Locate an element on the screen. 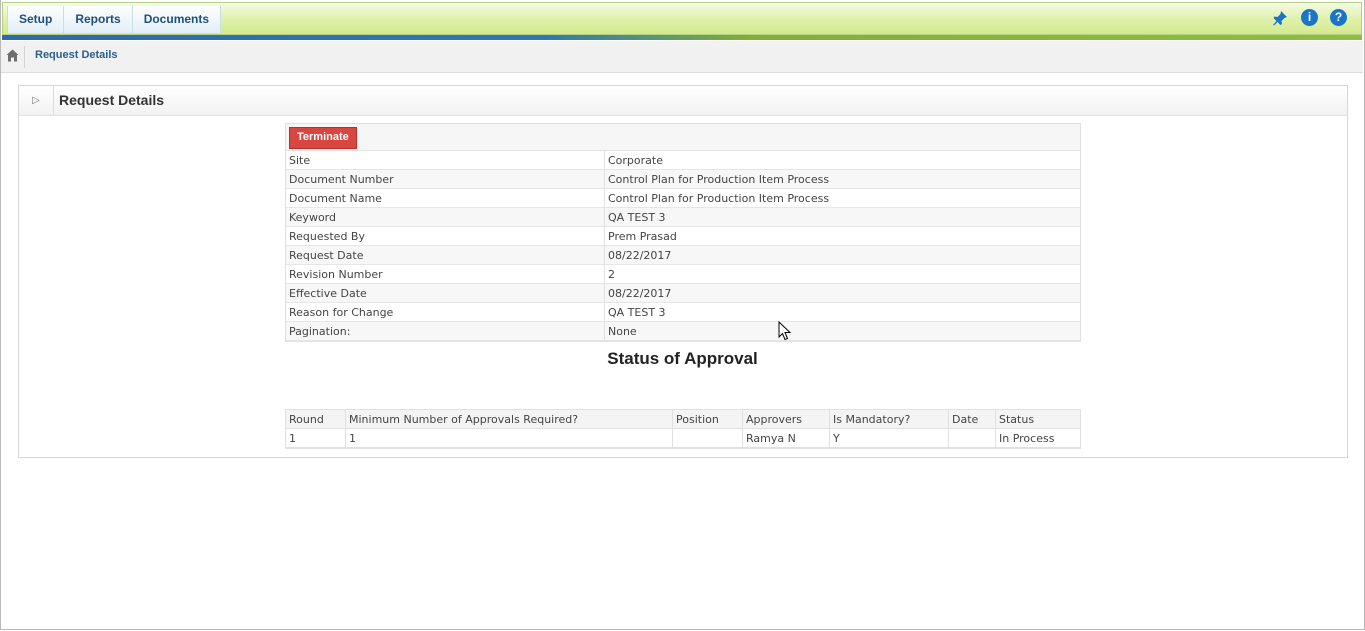  table-row: 1 1 Ramya N Y In Process is located at coordinates (683, 438).